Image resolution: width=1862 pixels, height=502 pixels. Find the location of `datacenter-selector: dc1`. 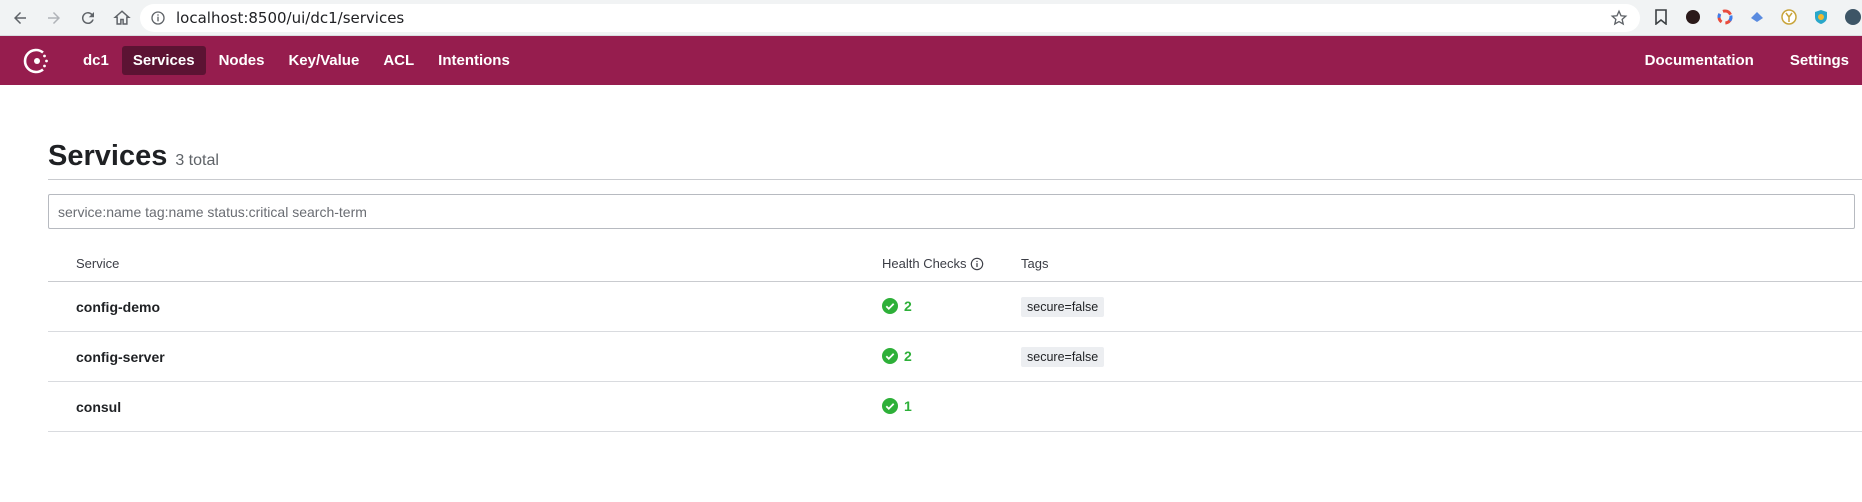

datacenter-selector: dc1 is located at coordinates (96, 60).